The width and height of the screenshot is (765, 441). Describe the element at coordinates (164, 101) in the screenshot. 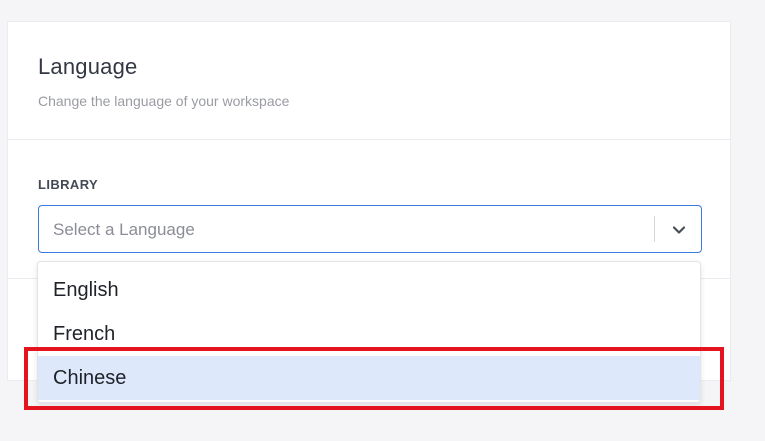

I see `page-subtitle: Change the language of your workspace` at that location.